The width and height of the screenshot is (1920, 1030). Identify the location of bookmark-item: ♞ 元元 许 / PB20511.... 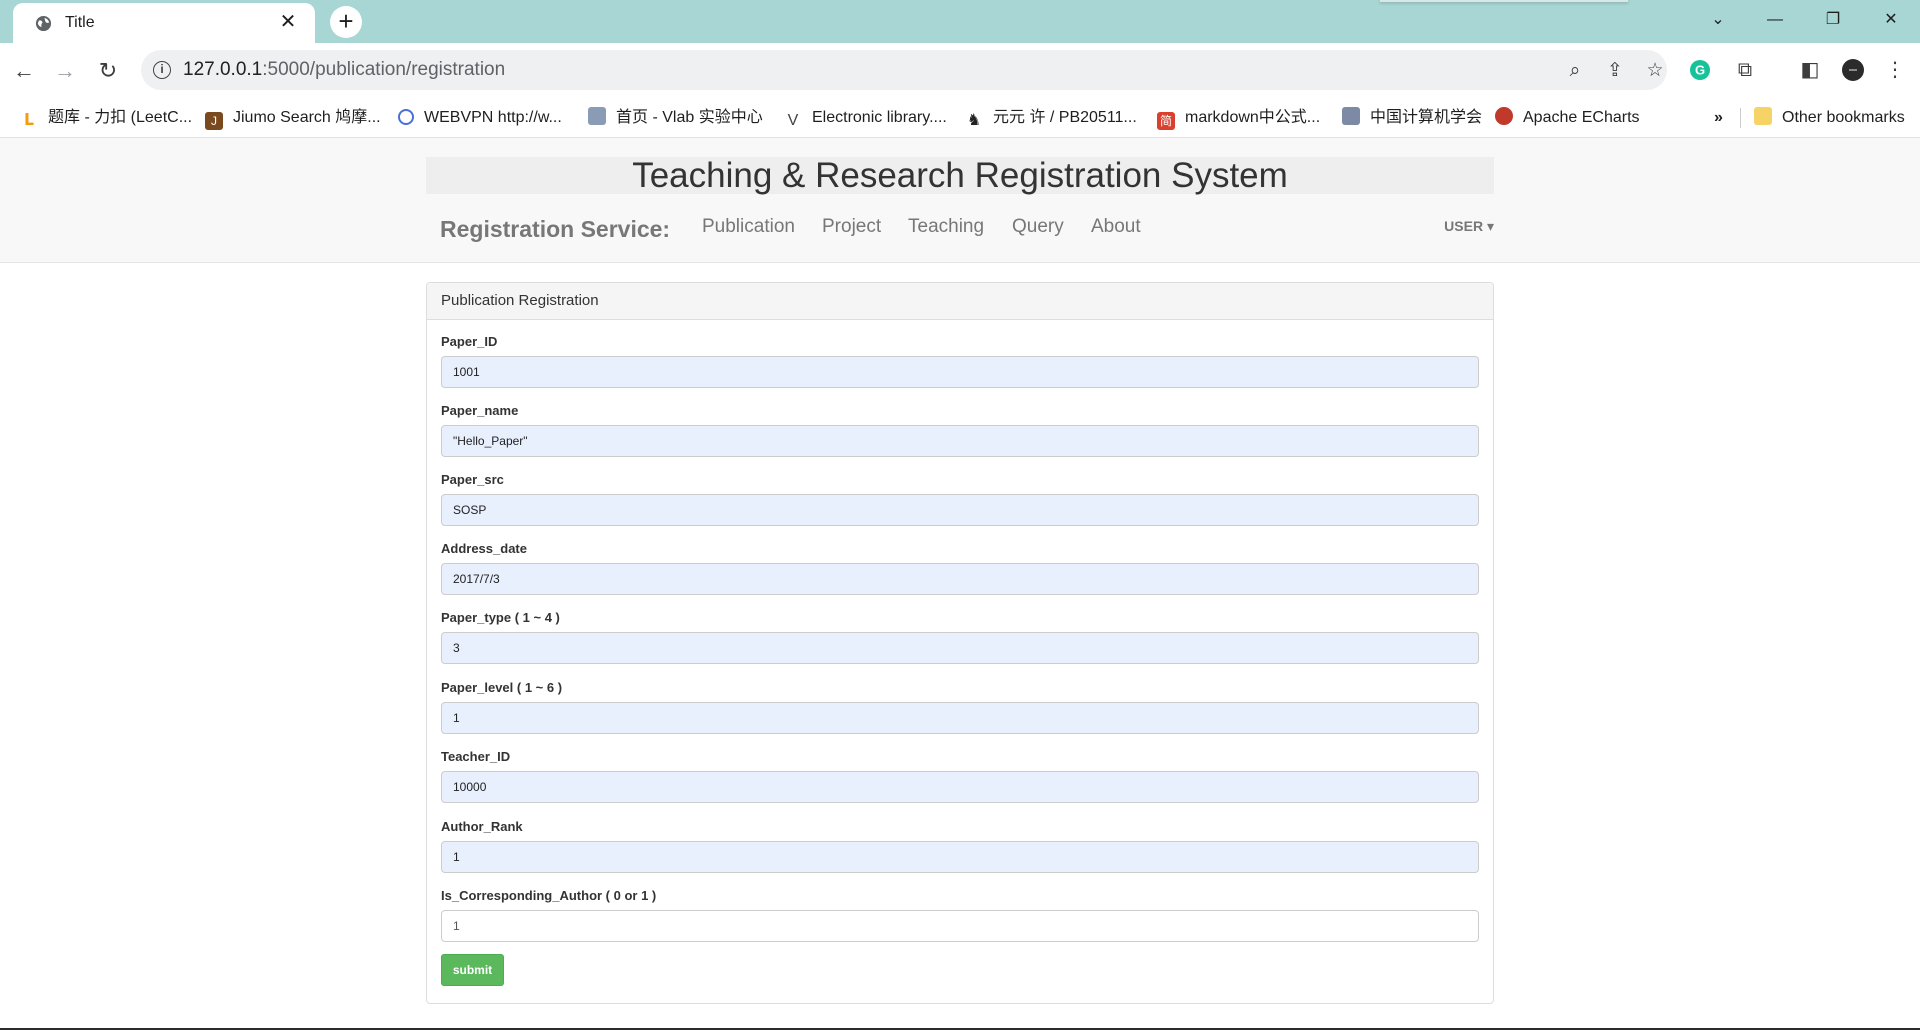
(1051, 118).